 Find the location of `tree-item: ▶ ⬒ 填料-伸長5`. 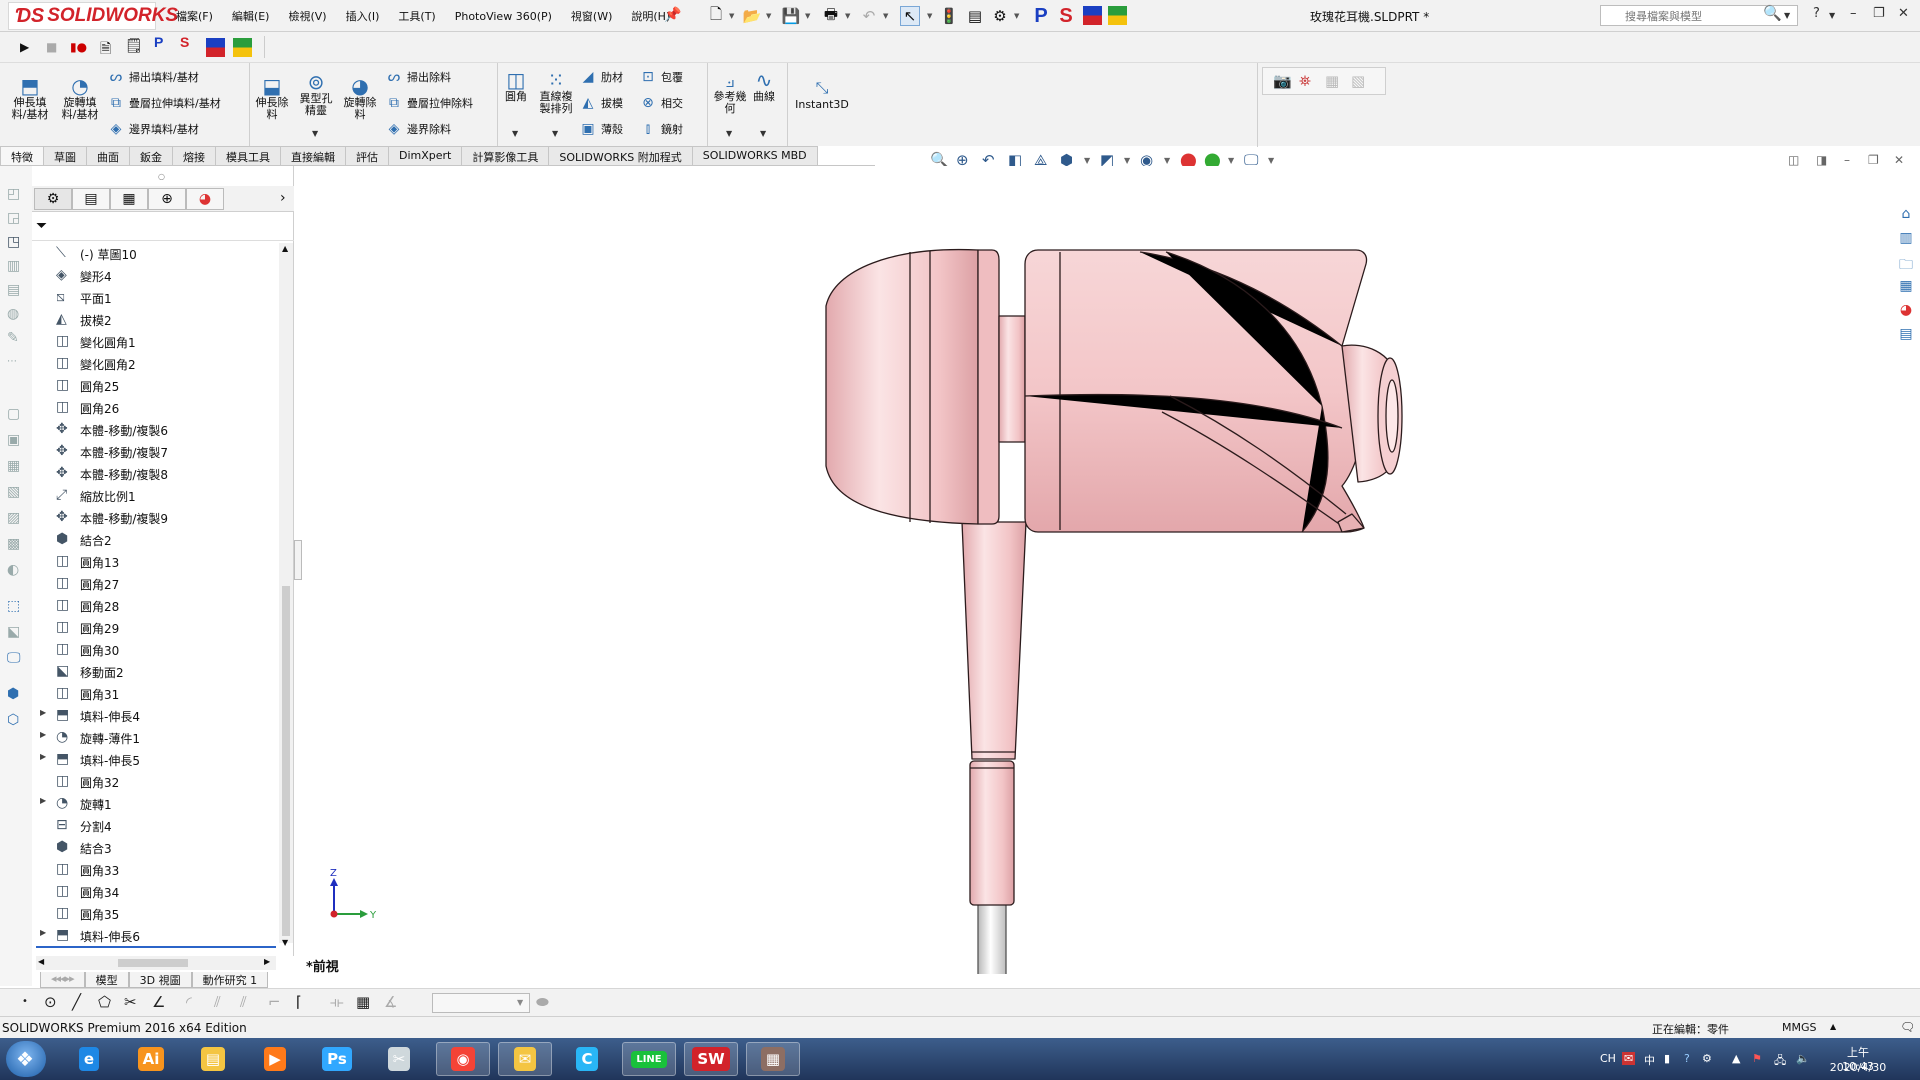

tree-item: ▶ ⬒ 填料-伸長5 is located at coordinates (157, 760).